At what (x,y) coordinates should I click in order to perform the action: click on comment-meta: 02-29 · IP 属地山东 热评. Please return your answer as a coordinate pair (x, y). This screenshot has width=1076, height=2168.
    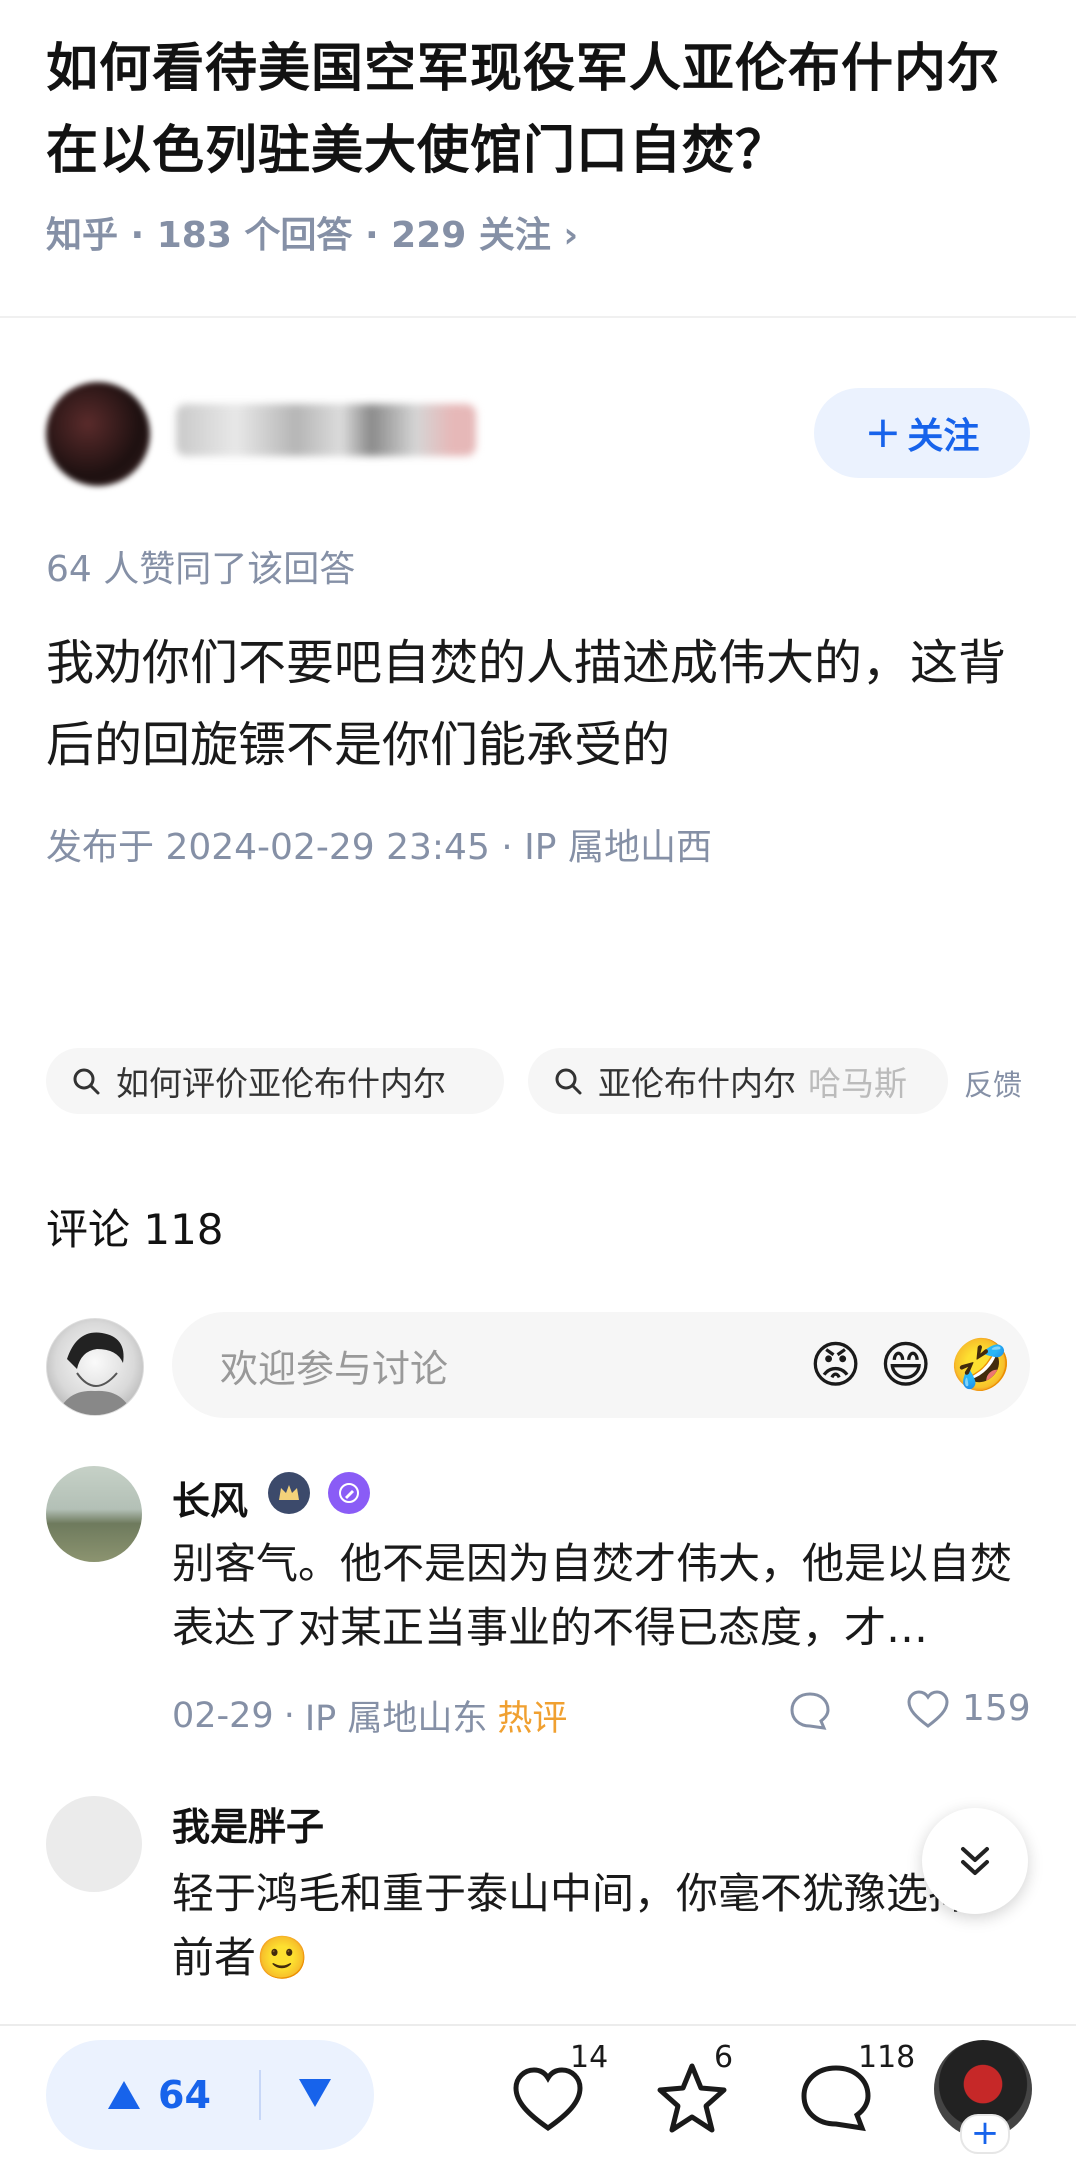
    Looking at the image, I should click on (369, 1715).